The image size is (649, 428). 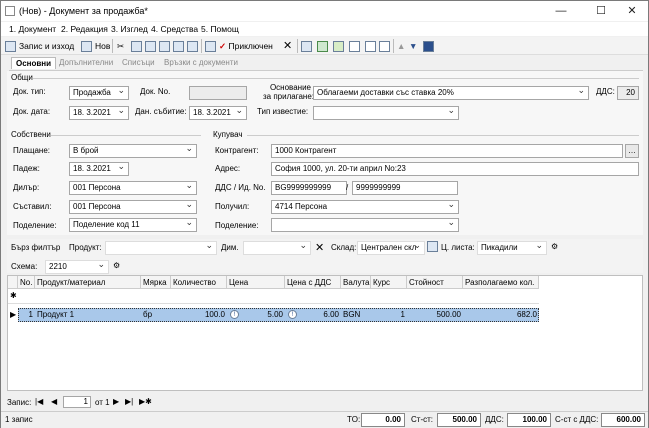 I want to click on menu-help: 5. Помощ, so click(x=220, y=29).